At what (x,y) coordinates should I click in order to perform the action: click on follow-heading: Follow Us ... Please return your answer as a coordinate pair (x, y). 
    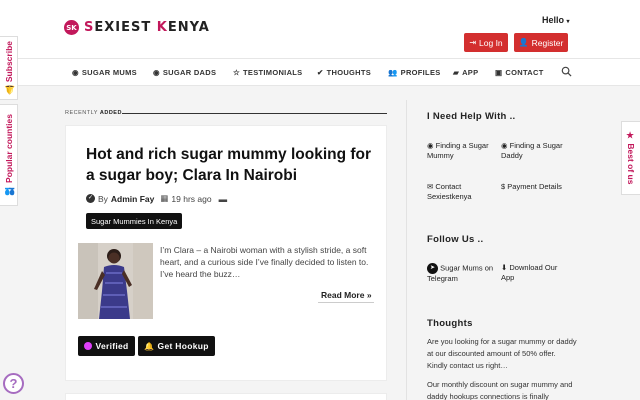
    Looking at the image, I should click on (455, 239).